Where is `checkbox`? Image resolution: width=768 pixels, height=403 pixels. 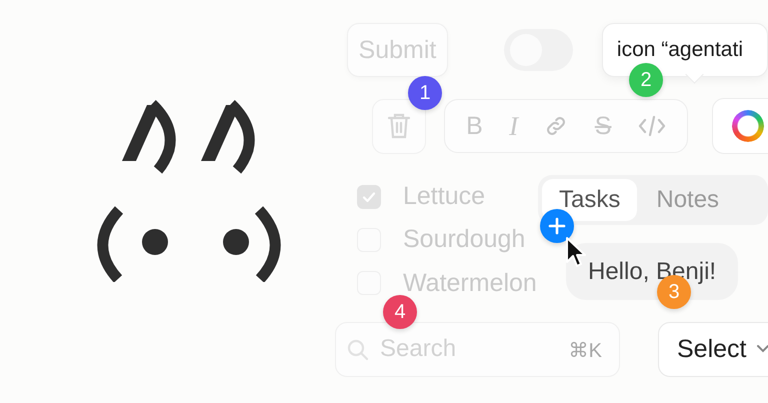 checkbox is located at coordinates (369, 196).